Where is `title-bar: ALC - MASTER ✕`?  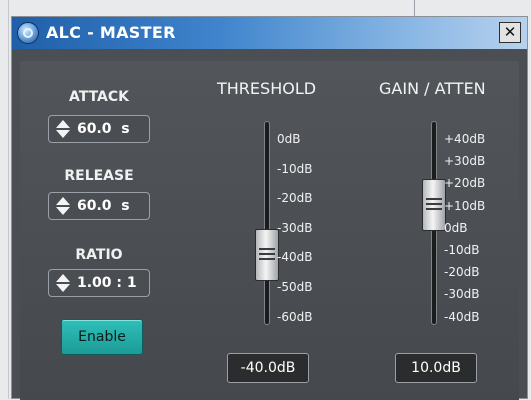 title-bar: ALC - MASTER ✕ is located at coordinates (269, 33).